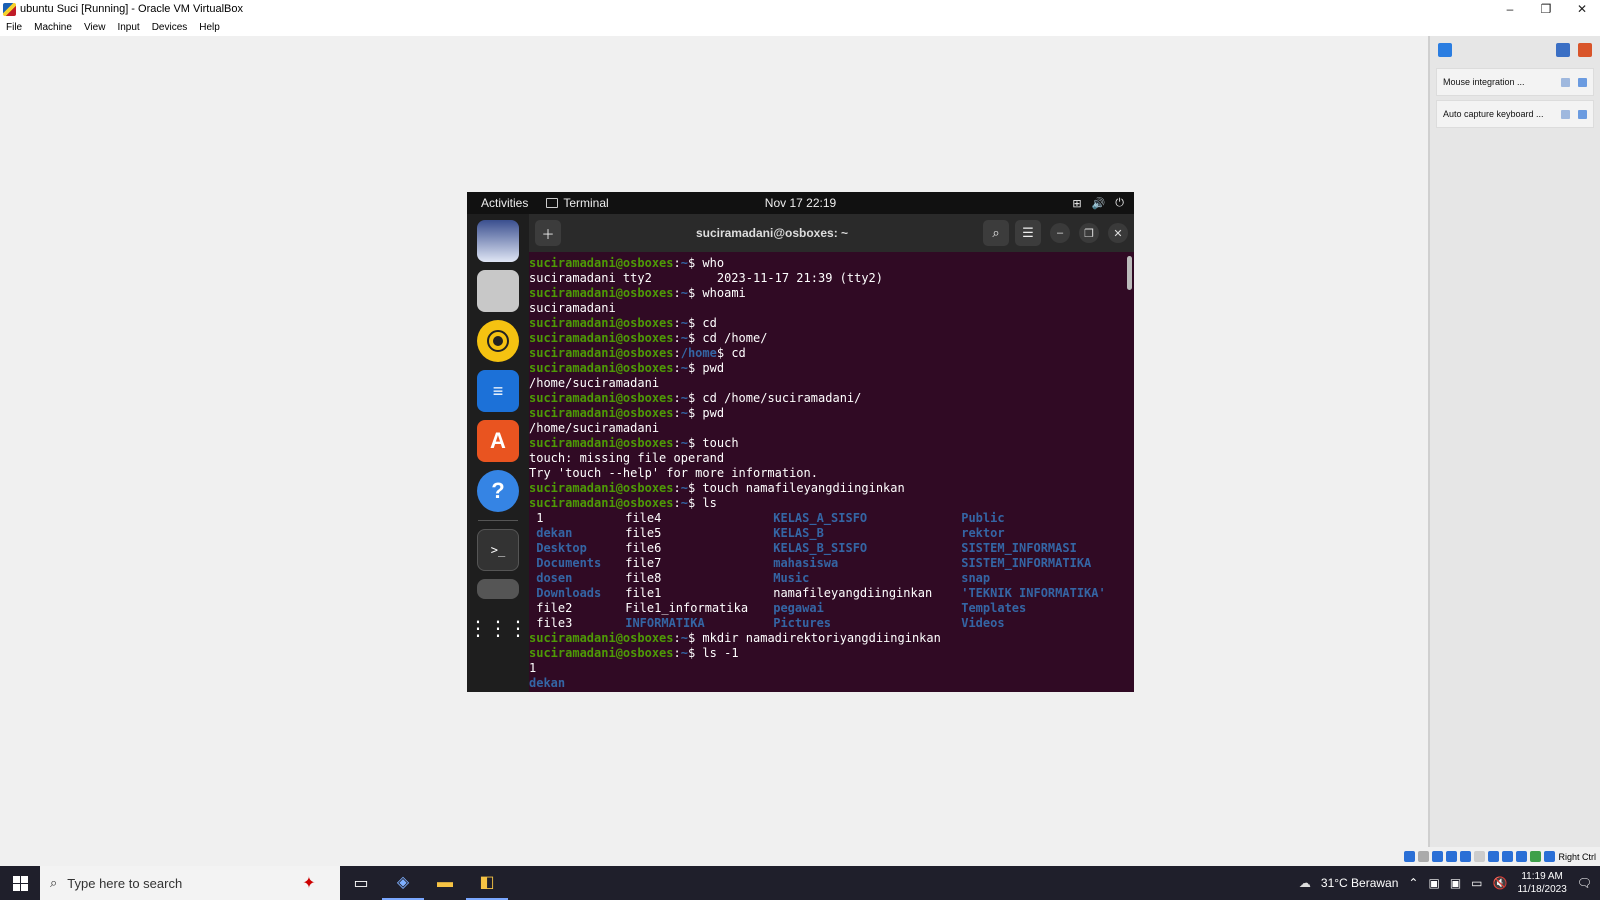  Describe the element at coordinates (1536, 856) in the screenshot. I see `mouse-integration-icon` at that location.